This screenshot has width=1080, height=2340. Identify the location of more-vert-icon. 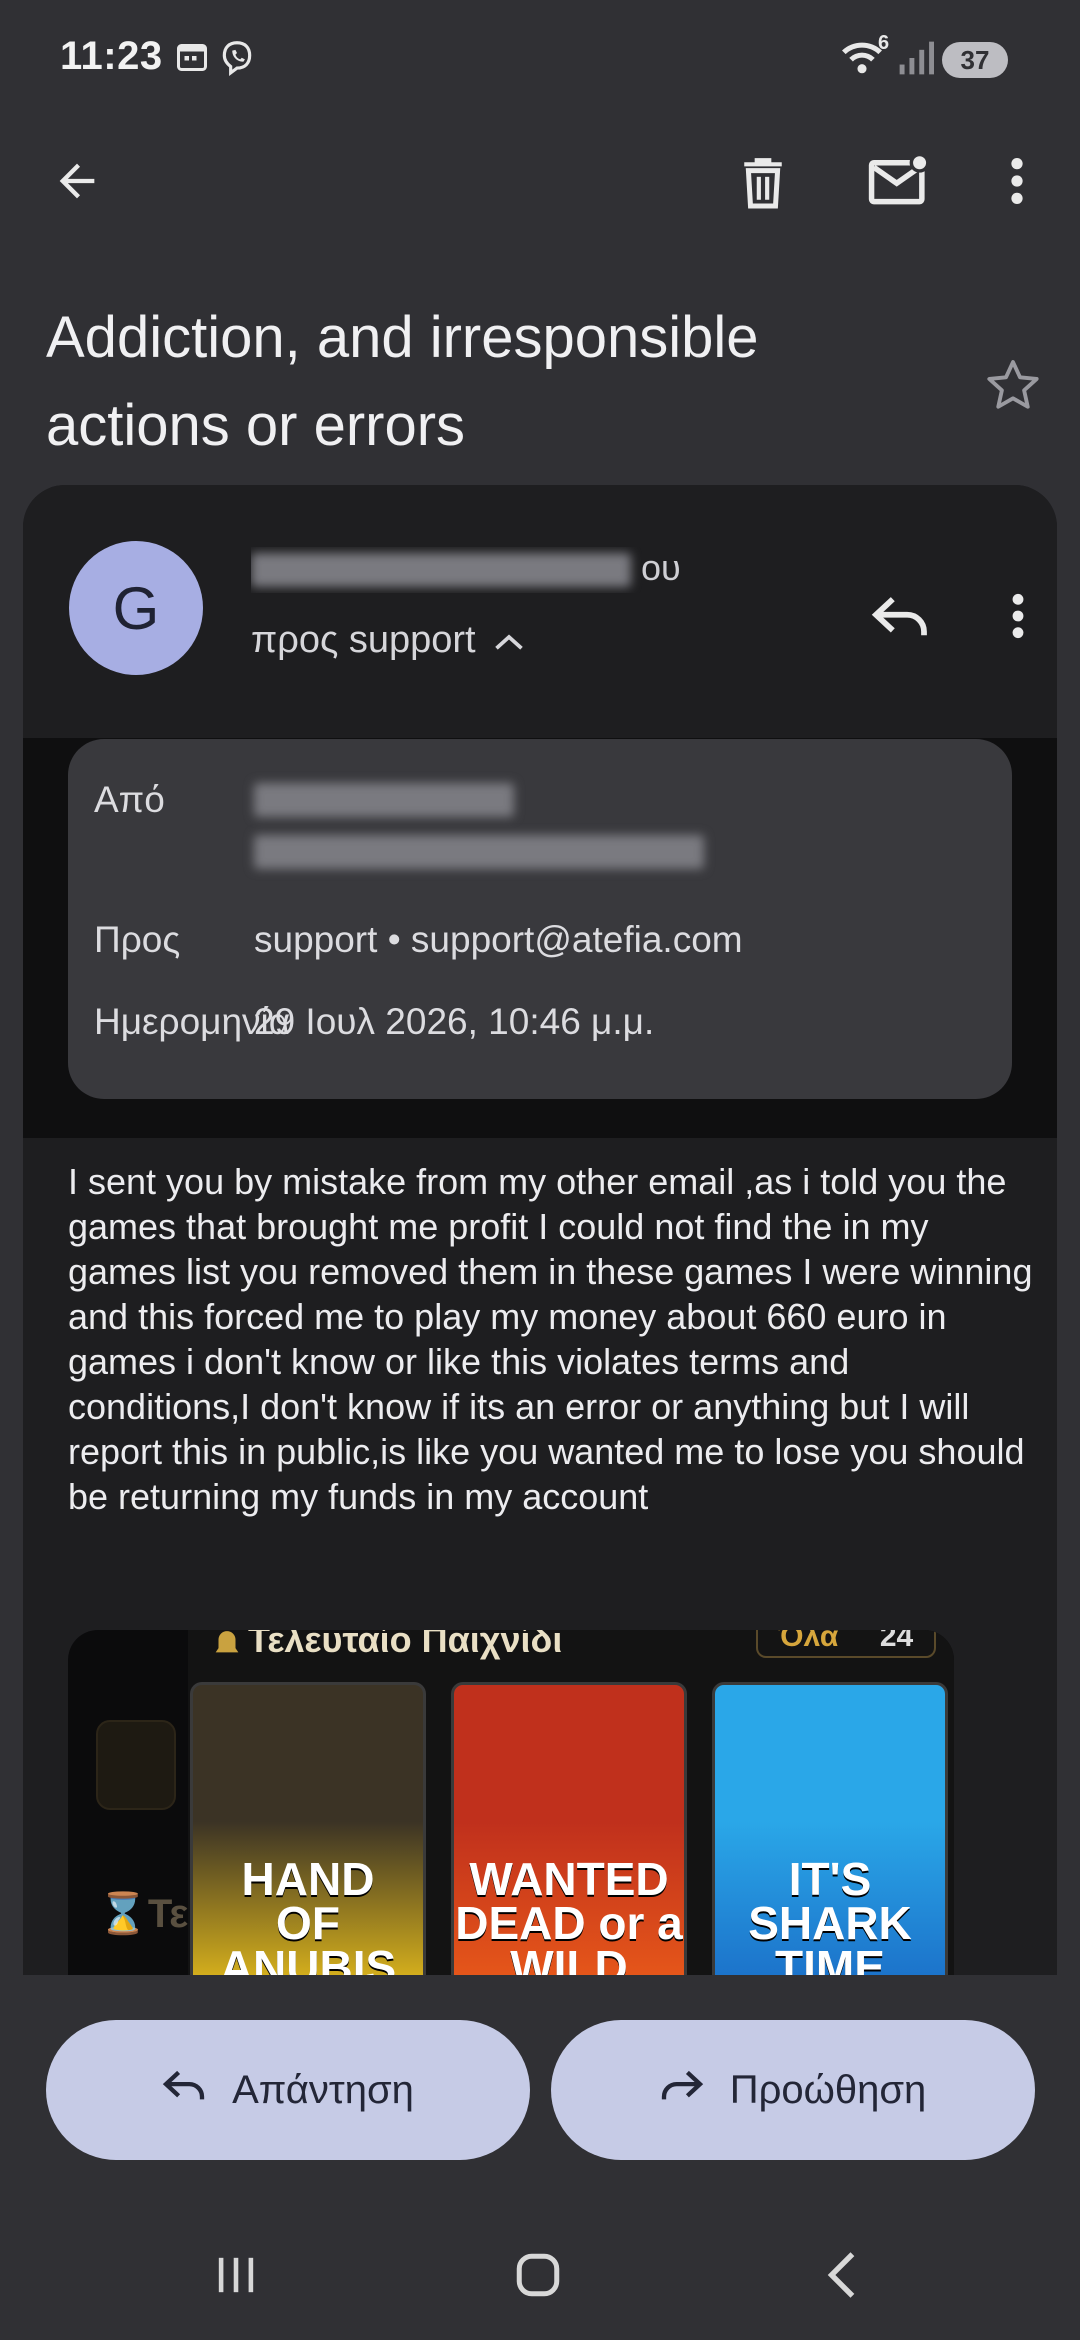
(1017, 181).